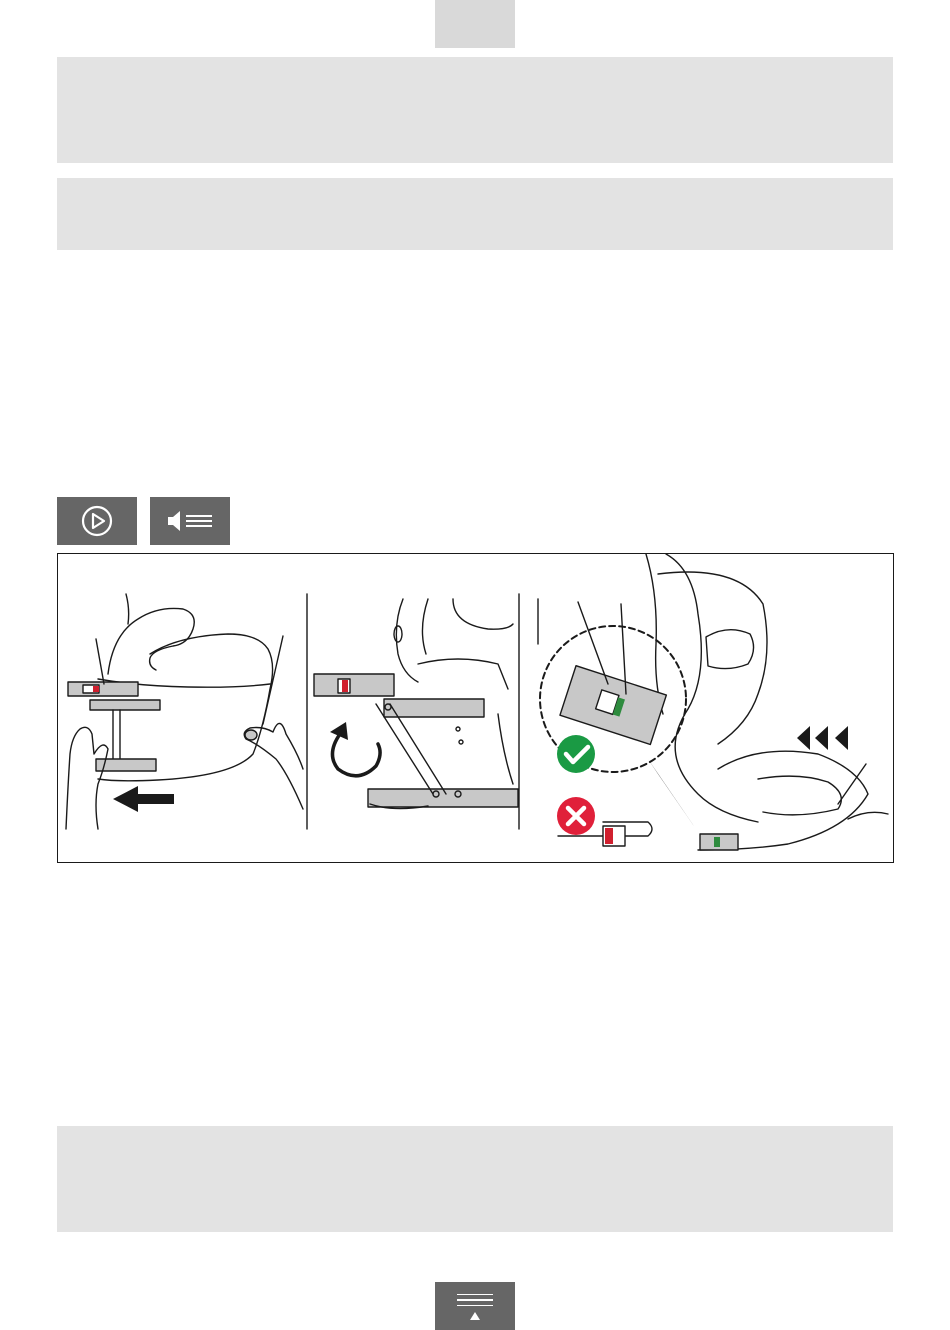 The width and height of the screenshot is (950, 1330). I want to click on pull-arrow-icon, so click(143, 799).